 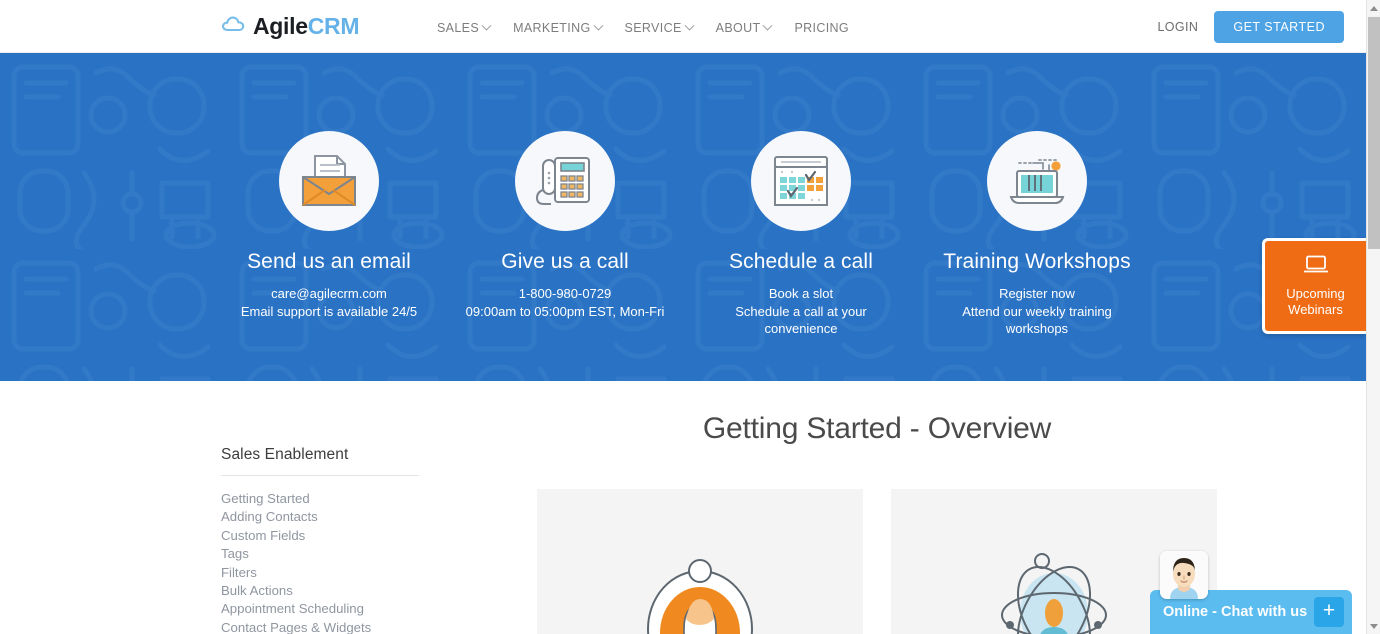 I want to click on nav-item-marketing: MARKETING, so click(x=558, y=27).